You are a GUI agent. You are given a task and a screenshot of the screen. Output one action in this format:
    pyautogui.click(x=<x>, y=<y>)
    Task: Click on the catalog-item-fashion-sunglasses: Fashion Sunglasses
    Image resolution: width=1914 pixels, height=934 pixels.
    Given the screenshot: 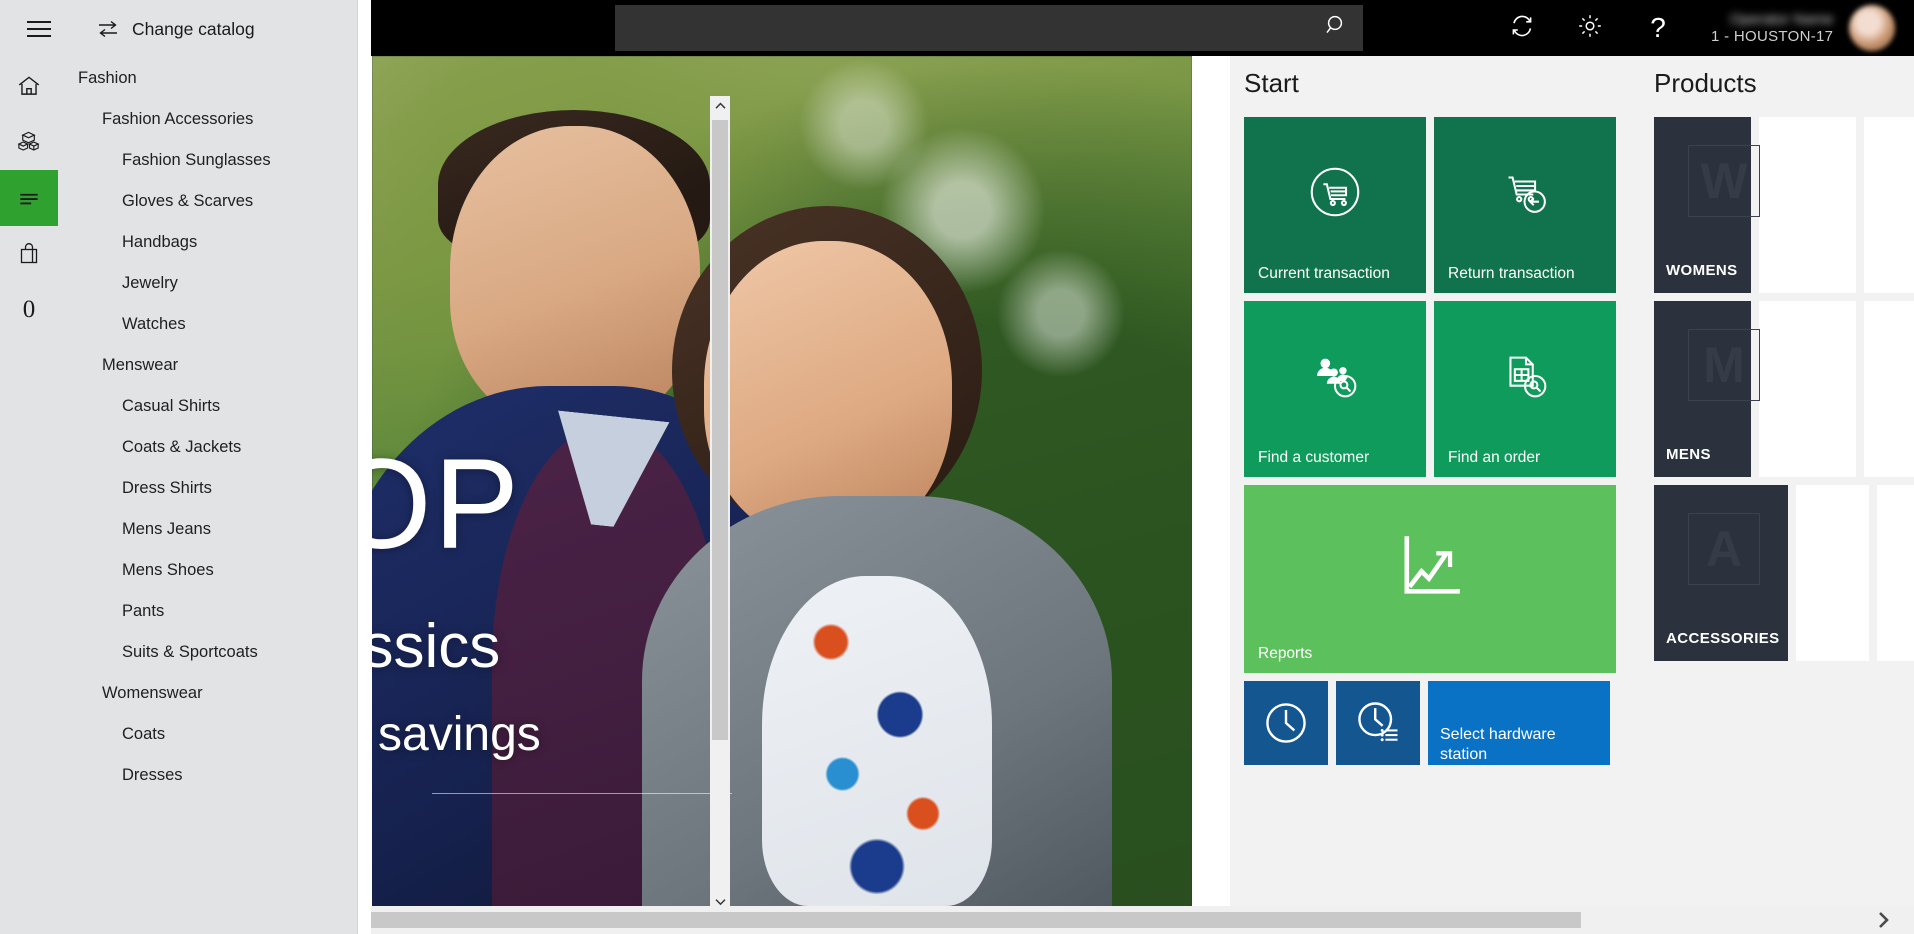 What is the action you would take?
    pyautogui.click(x=197, y=160)
    